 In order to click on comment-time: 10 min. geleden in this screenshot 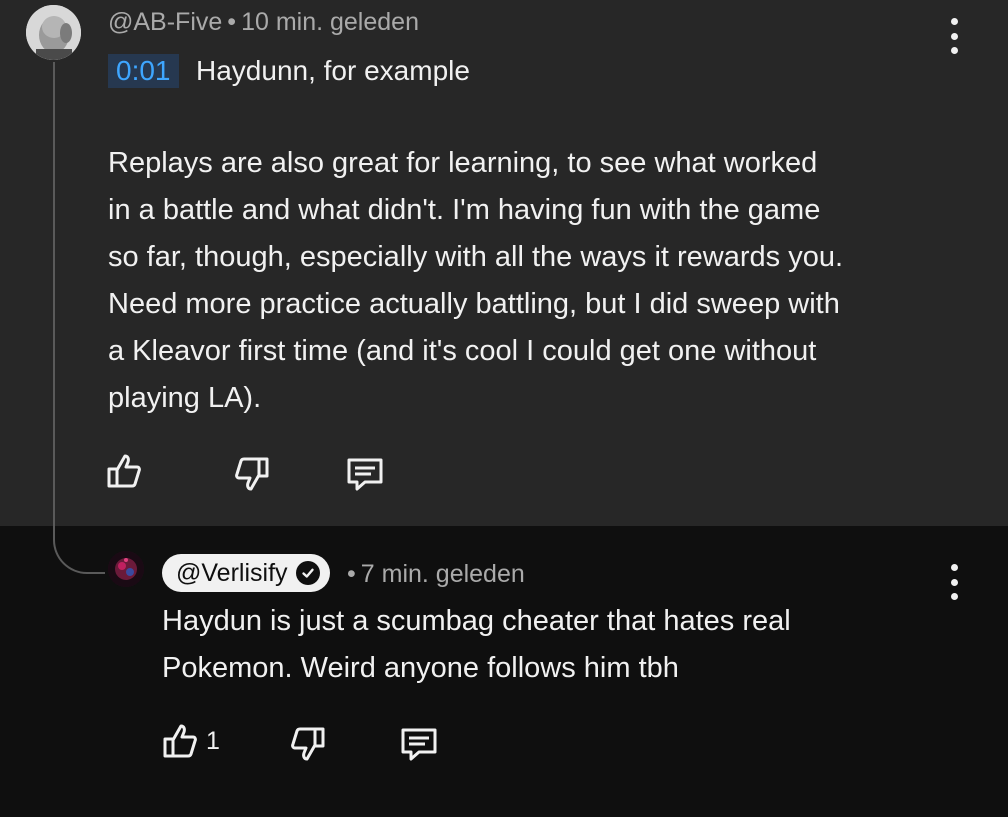, I will do `click(330, 22)`.